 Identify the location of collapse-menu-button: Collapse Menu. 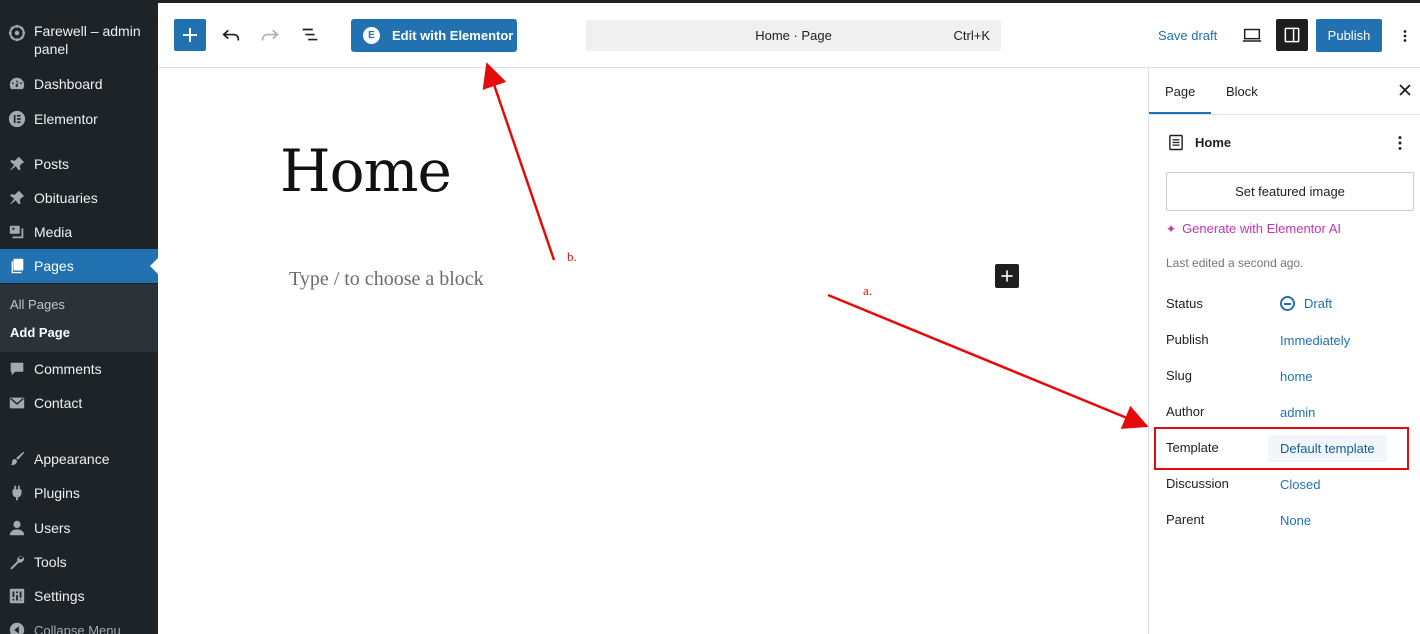
(79, 623).